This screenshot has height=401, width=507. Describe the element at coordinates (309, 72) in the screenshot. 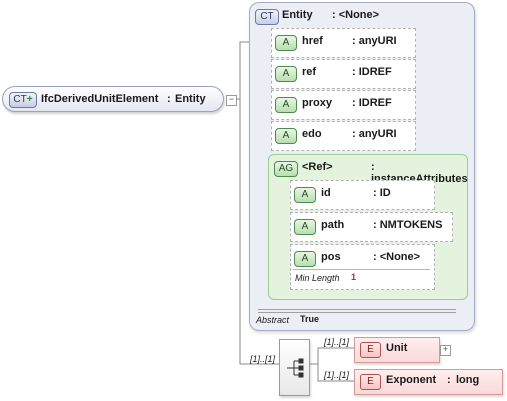

I see `attribute-name: ref` at that location.